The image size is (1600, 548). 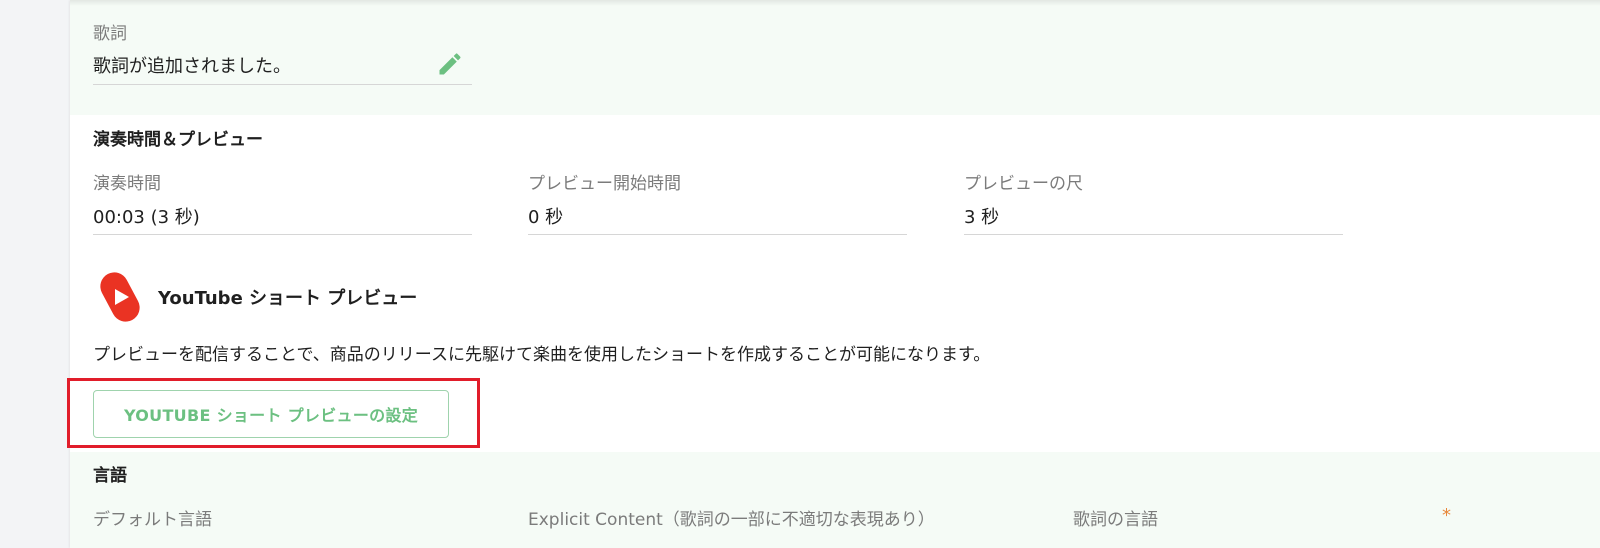 What do you see at coordinates (1153, 234) in the screenshot?
I see `preview-length-underline` at bounding box center [1153, 234].